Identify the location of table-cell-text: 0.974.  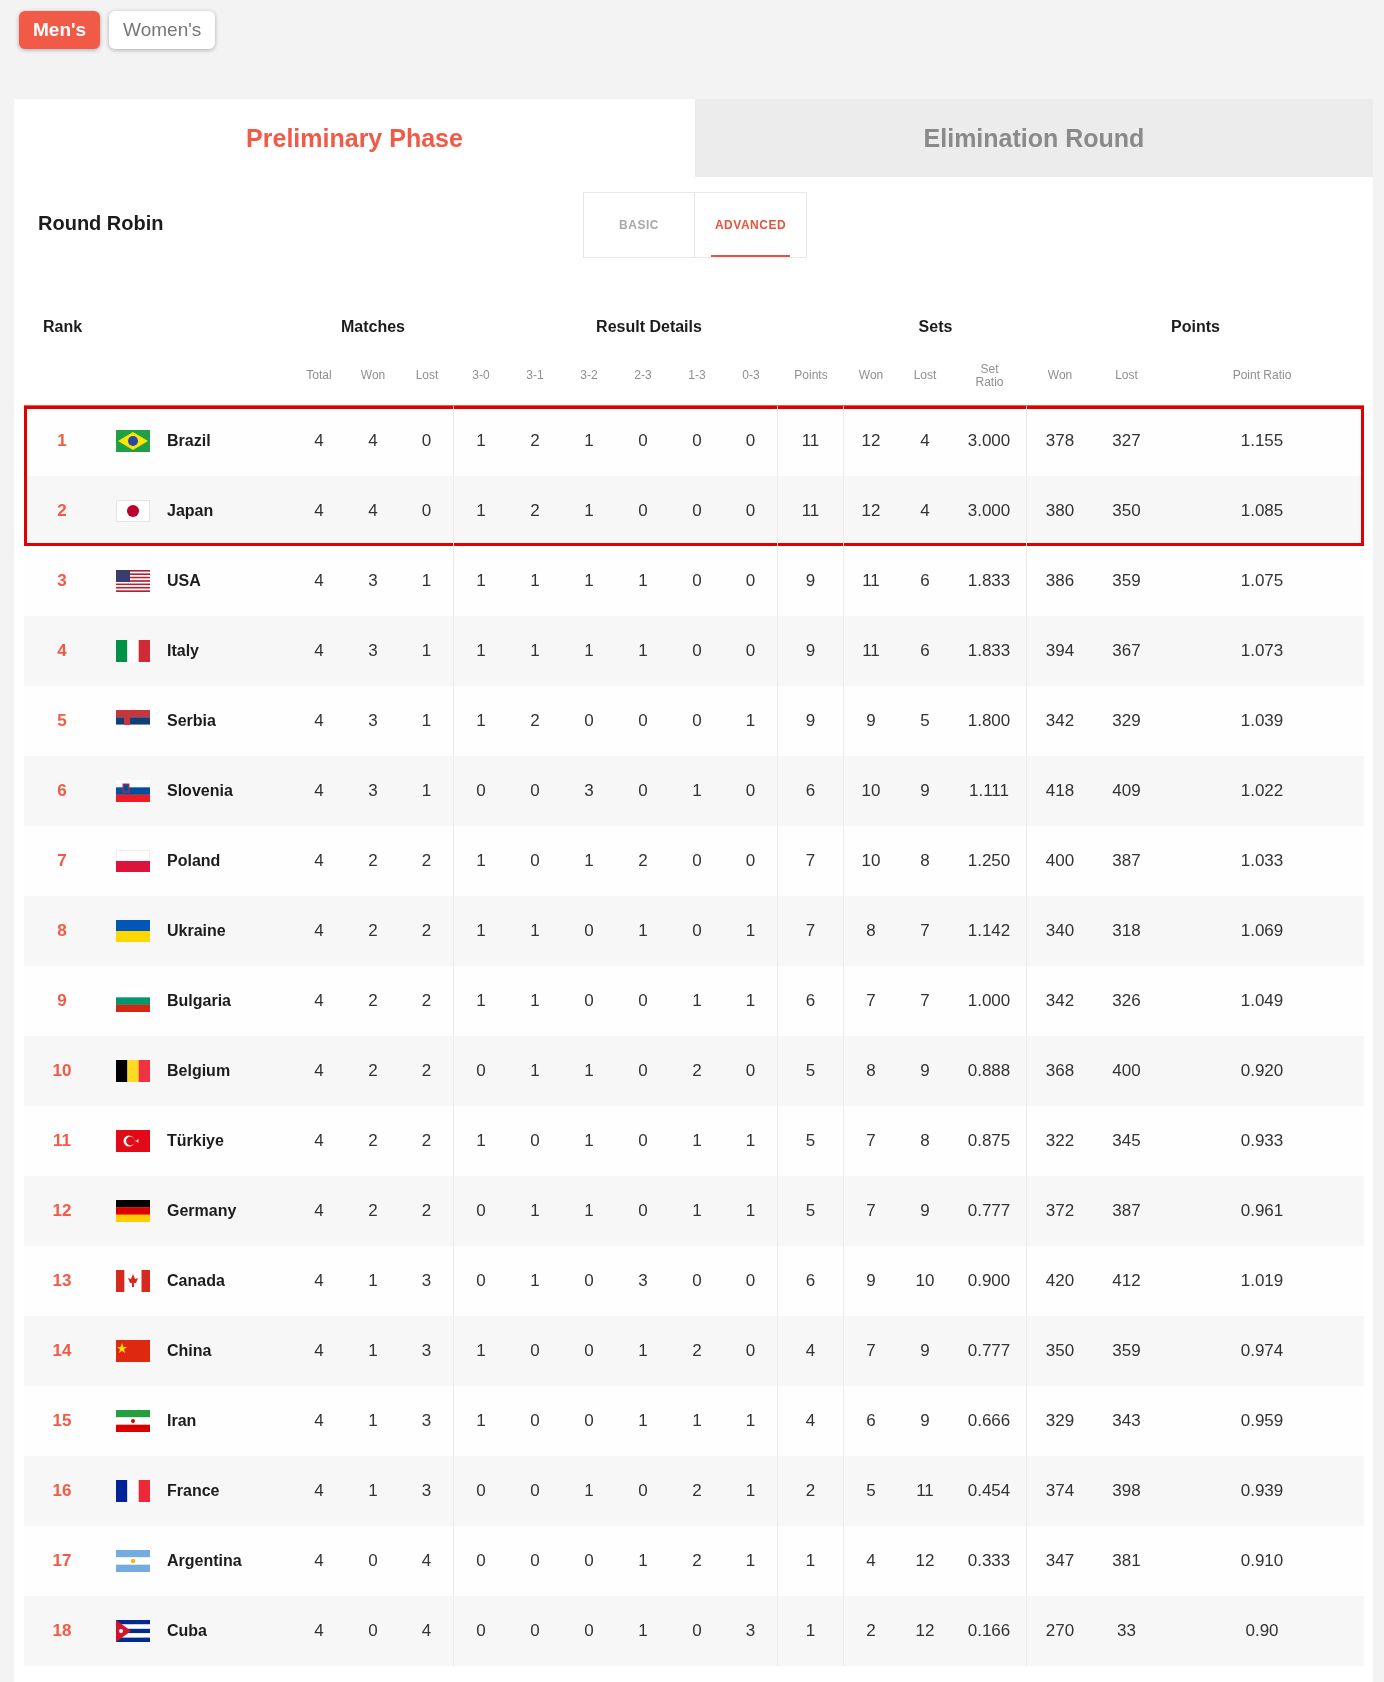
(1262, 1351).